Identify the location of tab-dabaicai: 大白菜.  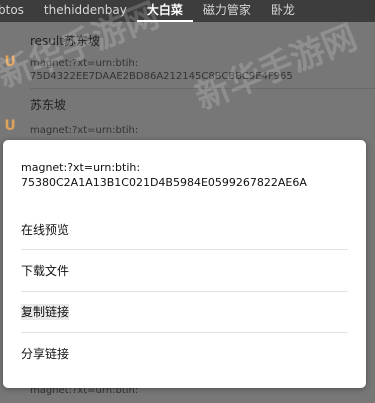
(164, 11).